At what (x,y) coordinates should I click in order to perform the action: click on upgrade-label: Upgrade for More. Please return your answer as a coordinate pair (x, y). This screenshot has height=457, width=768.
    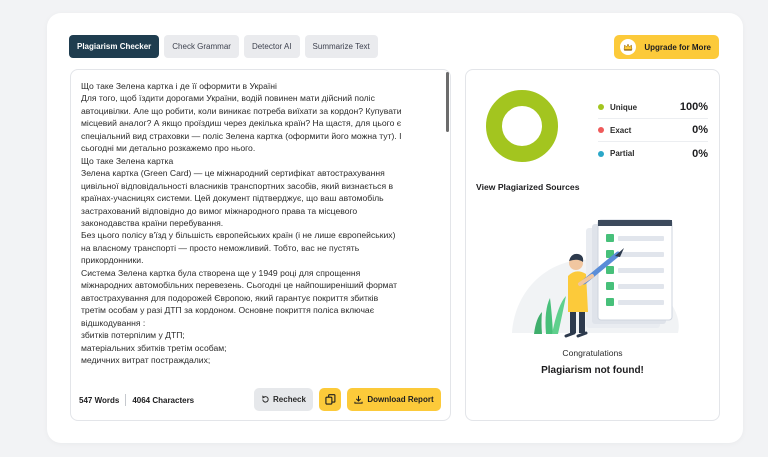
    Looking at the image, I should click on (677, 47).